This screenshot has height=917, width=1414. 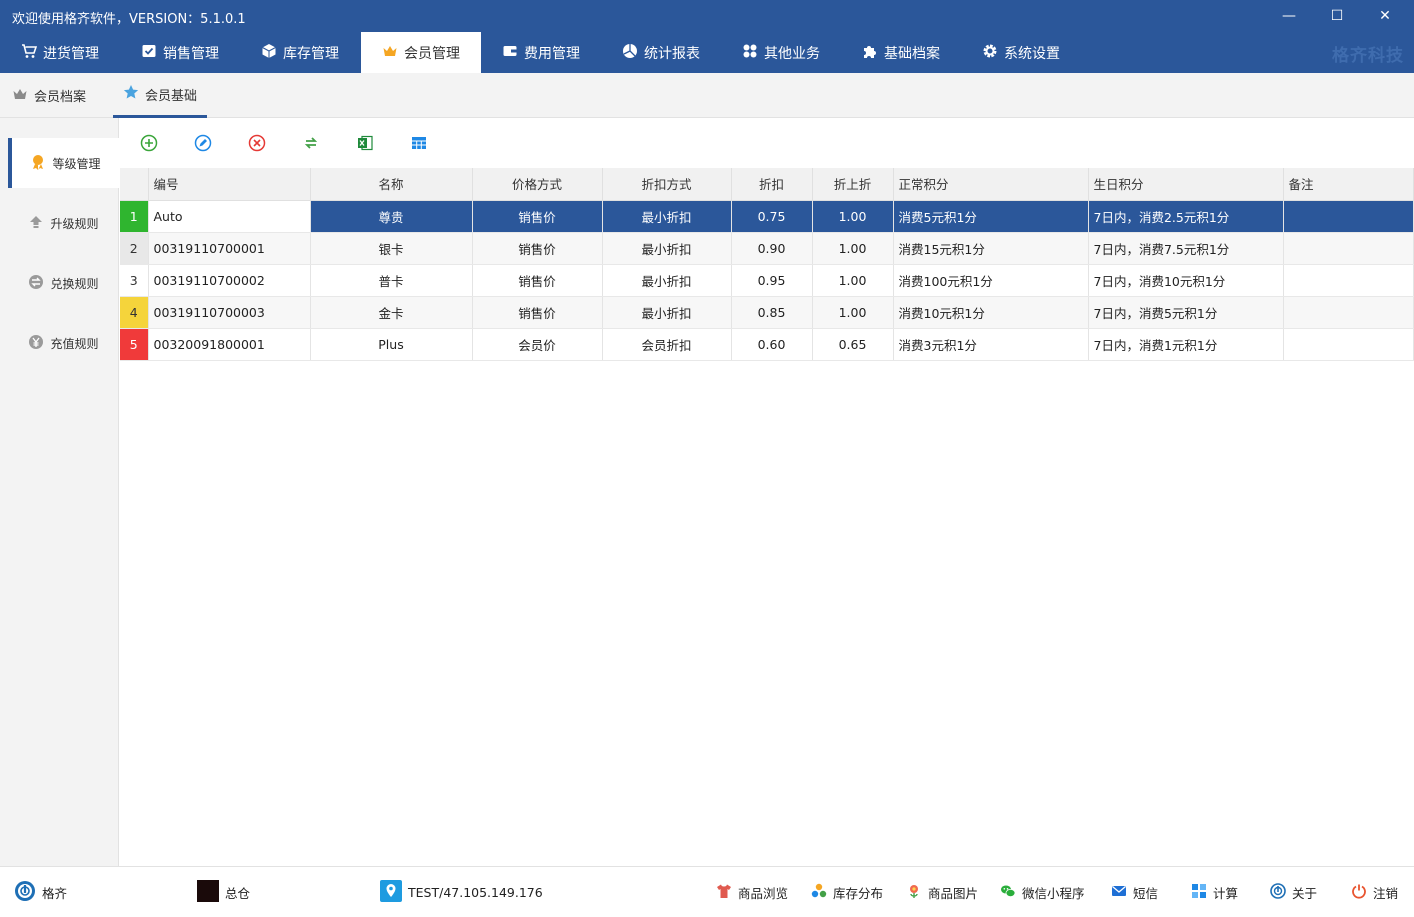 What do you see at coordinates (1186, 184) in the screenshot?
I see `header-birthday-points: 生日积分` at bounding box center [1186, 184].